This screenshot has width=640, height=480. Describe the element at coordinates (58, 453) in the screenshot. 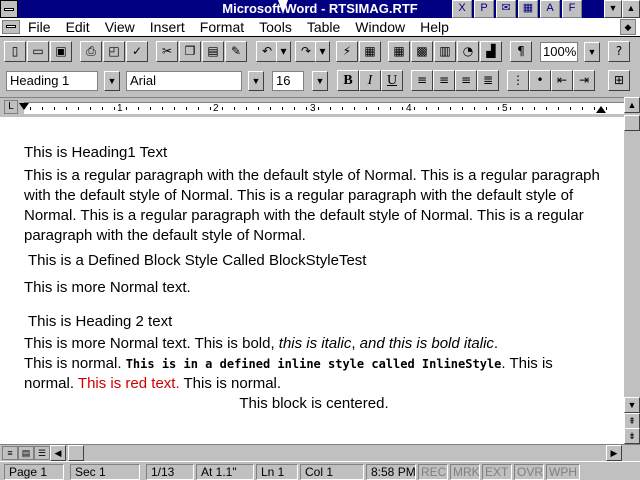

I see `scroll-left-icon: ◀` at that location.